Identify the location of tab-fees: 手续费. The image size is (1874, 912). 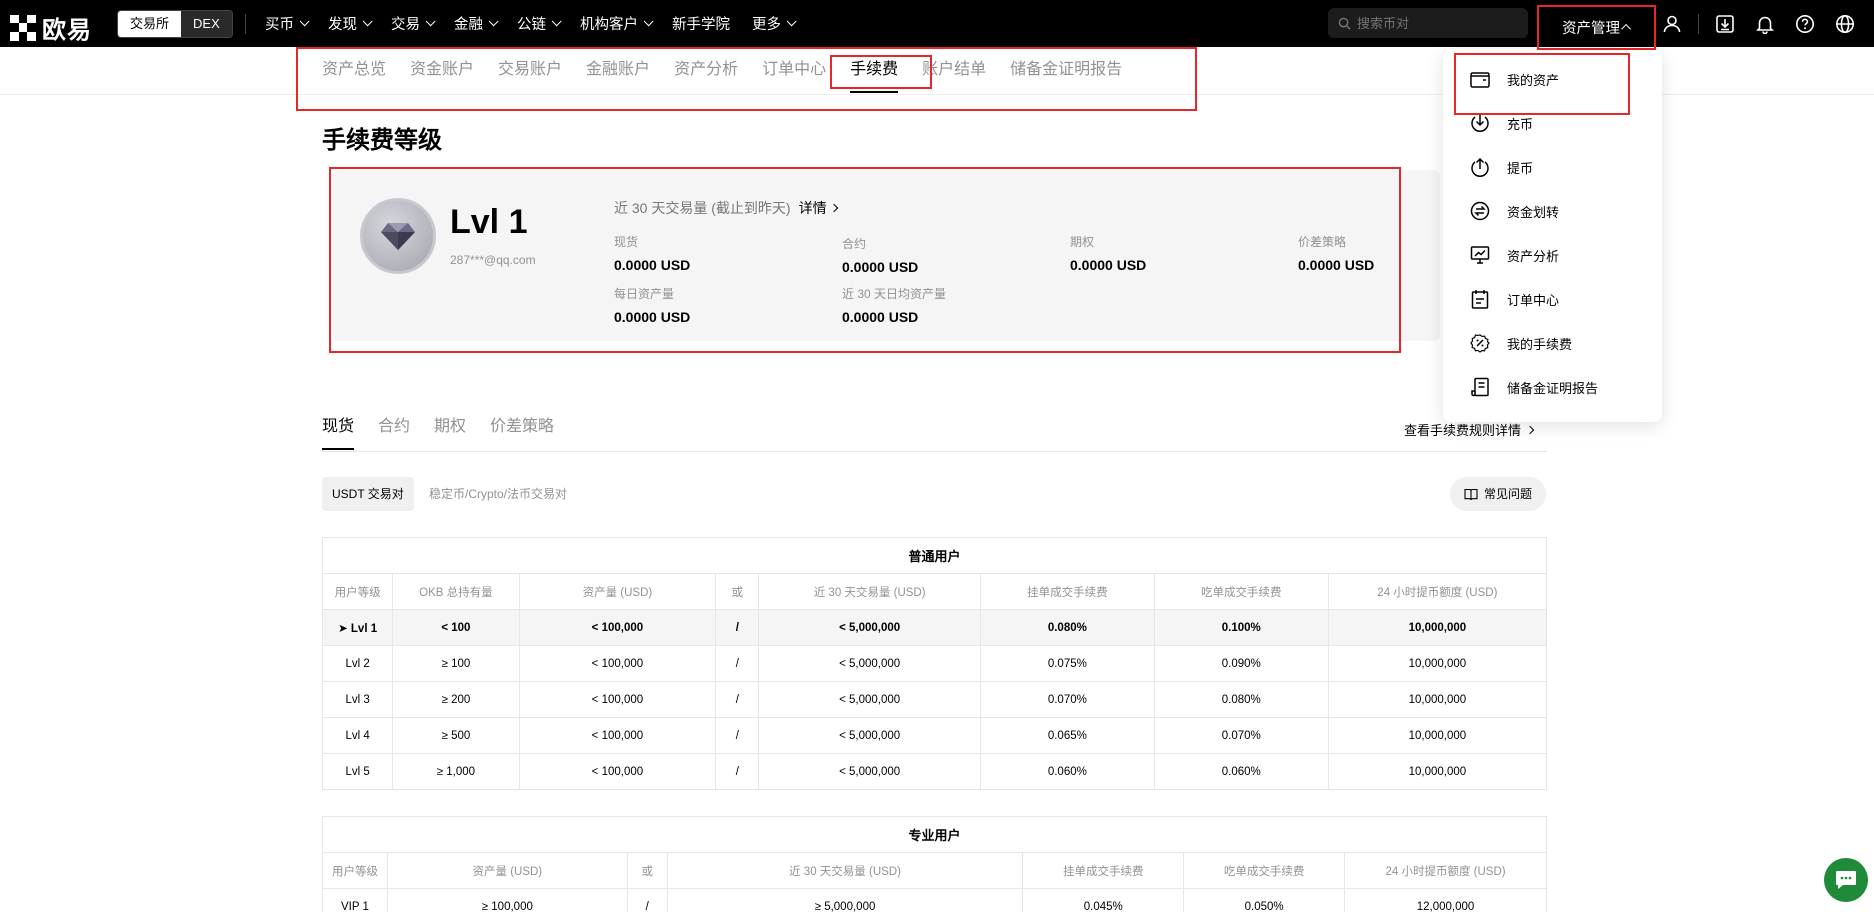
(874, 71).